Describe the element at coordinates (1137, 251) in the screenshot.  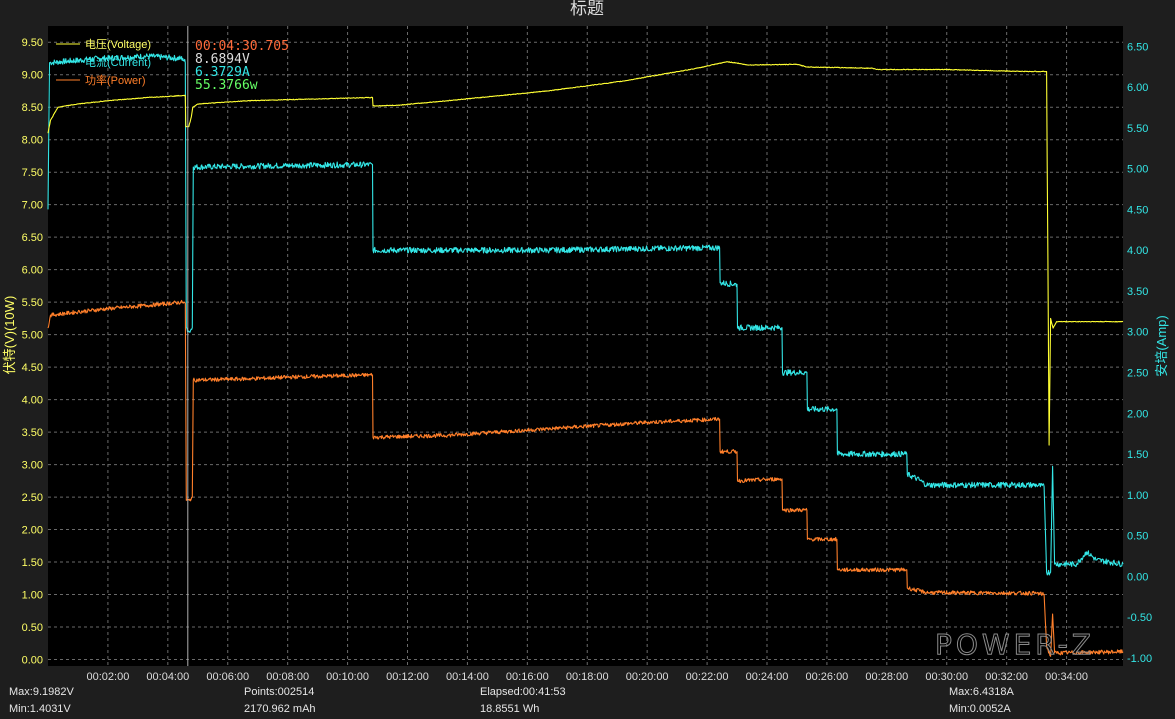
I see `y-right-tick-label: 4.00` at that location.